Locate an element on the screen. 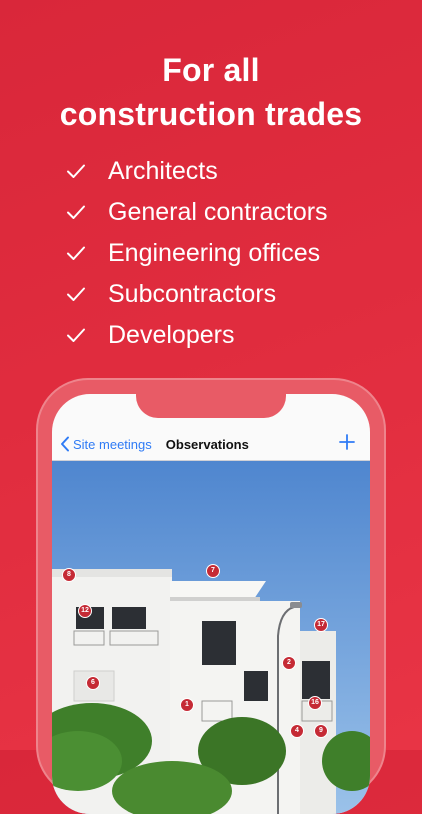 This screenshot has width=422, height=814. observation-pin: 6 is located at coordinates (93, 683).